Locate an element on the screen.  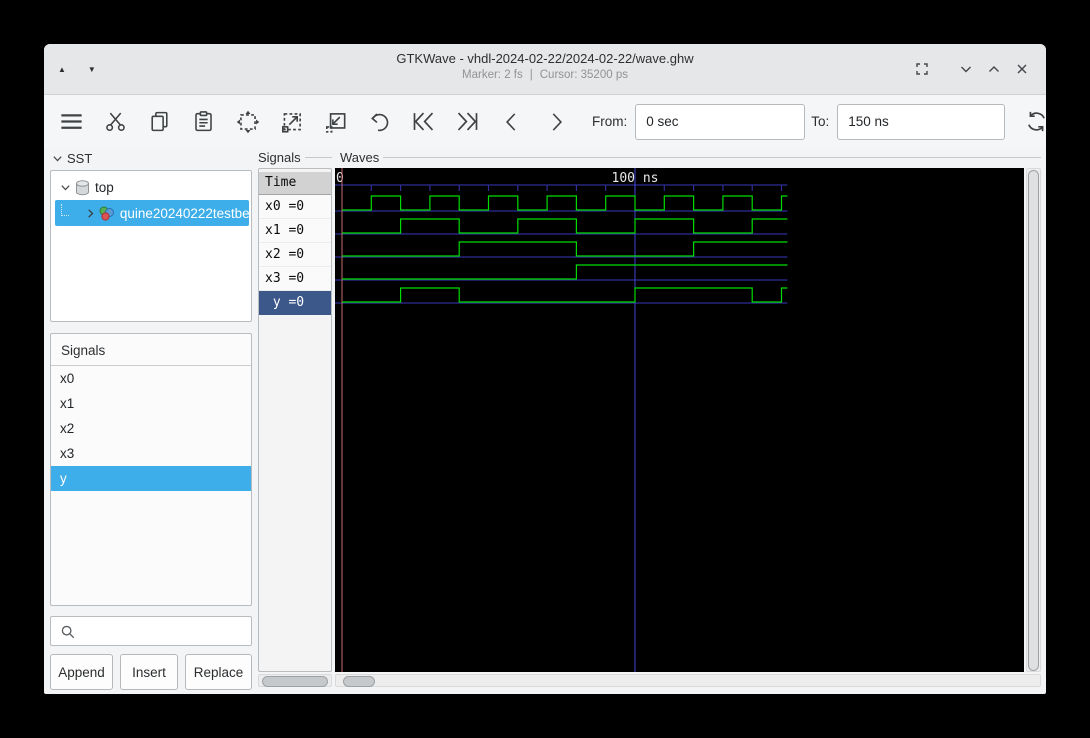
sst-label: SST is located at coordinates (80, 158).